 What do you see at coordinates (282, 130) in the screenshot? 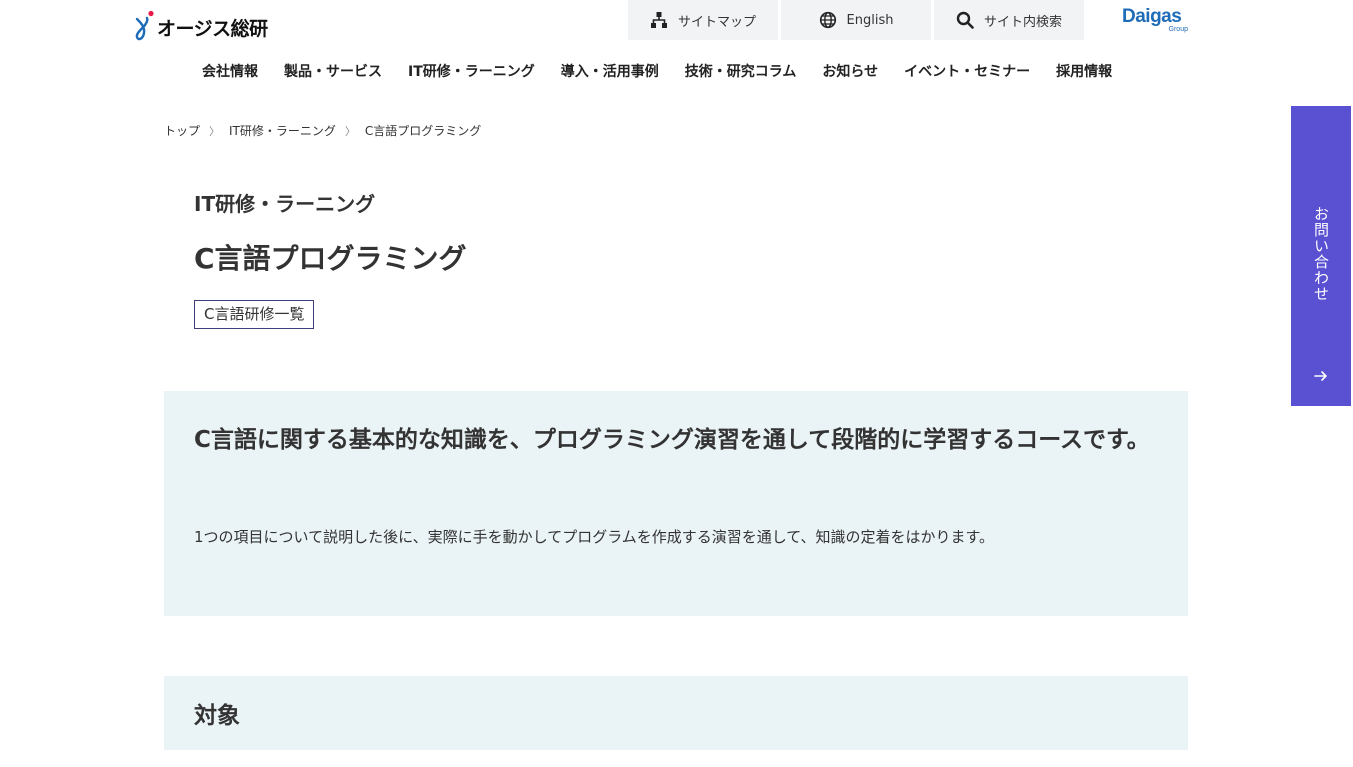
I see `breadcrumb-item-it-training: IT研修・ラーニング` at bounding box center [282, 130].